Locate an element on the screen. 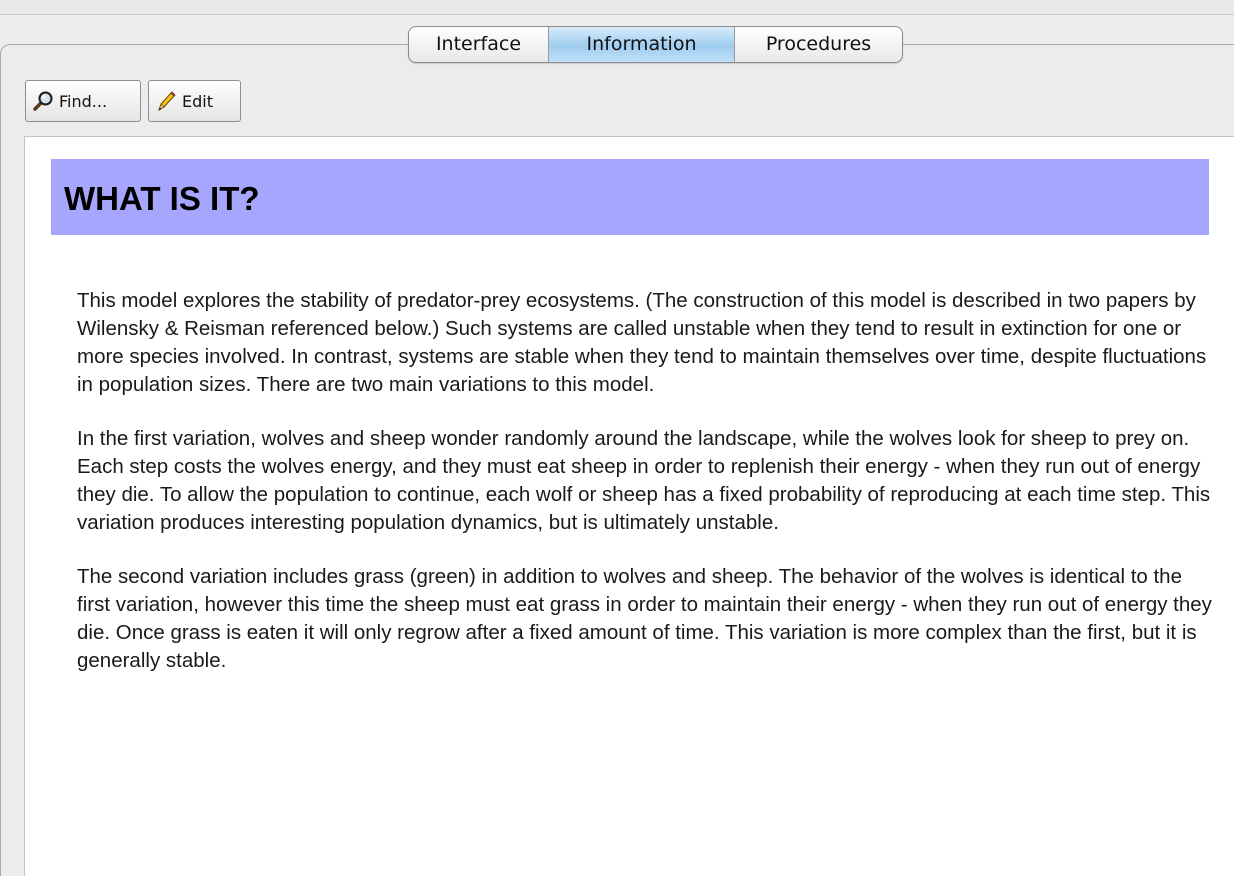  section-heading-bar: WHAT IS IT? is located at coordinates (630, 197).